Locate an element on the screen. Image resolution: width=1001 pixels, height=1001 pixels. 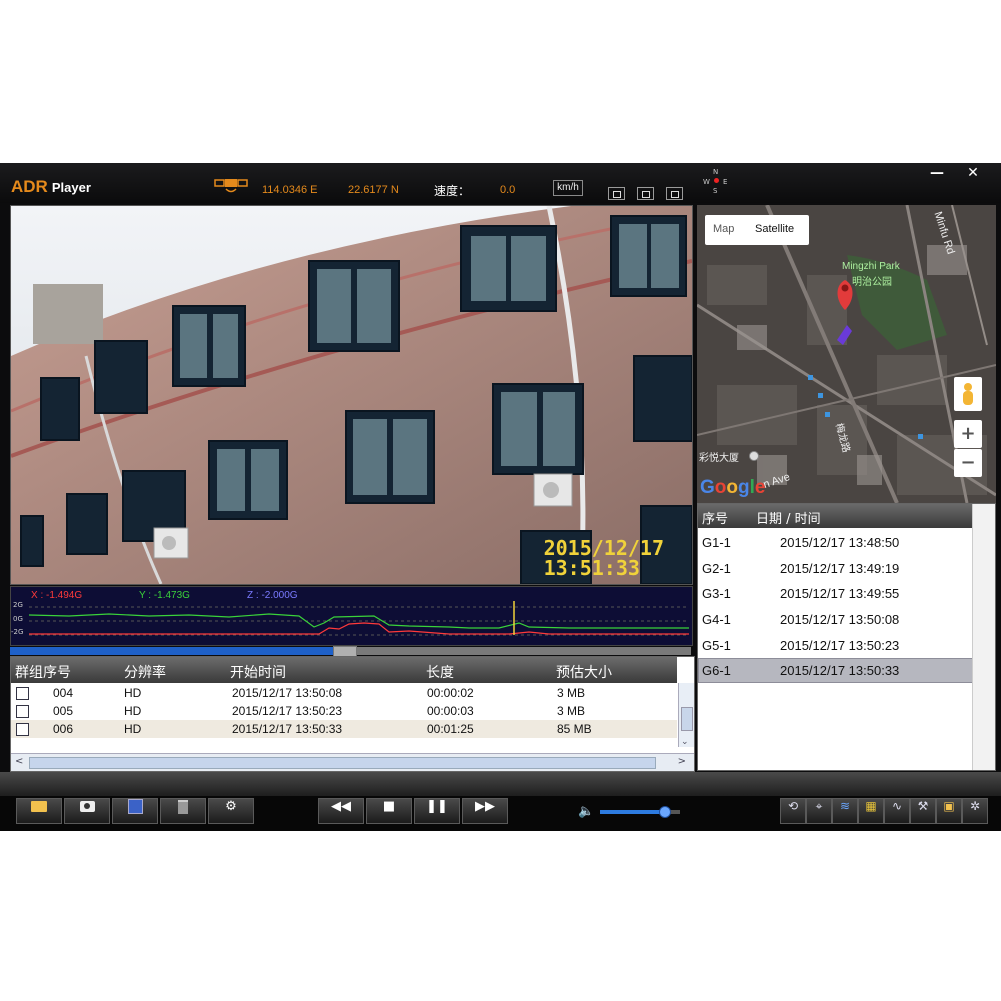
snapshot-button is located at coordinates (87, 811).